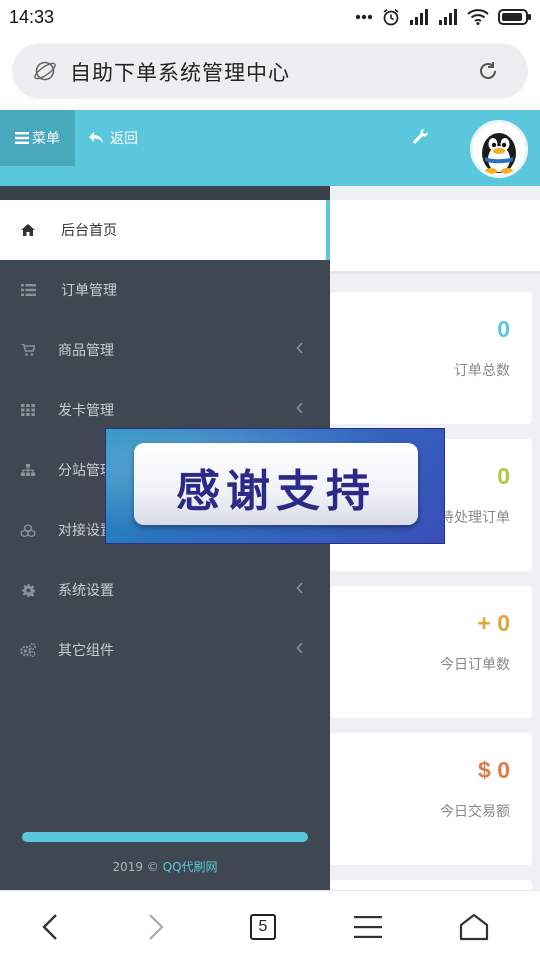 Image resolution: width=540 pixels, height=960 pixels. Describe the element at coordinates (165, 193) in the screenshot. I see `sidebar-top-strip` at that location.